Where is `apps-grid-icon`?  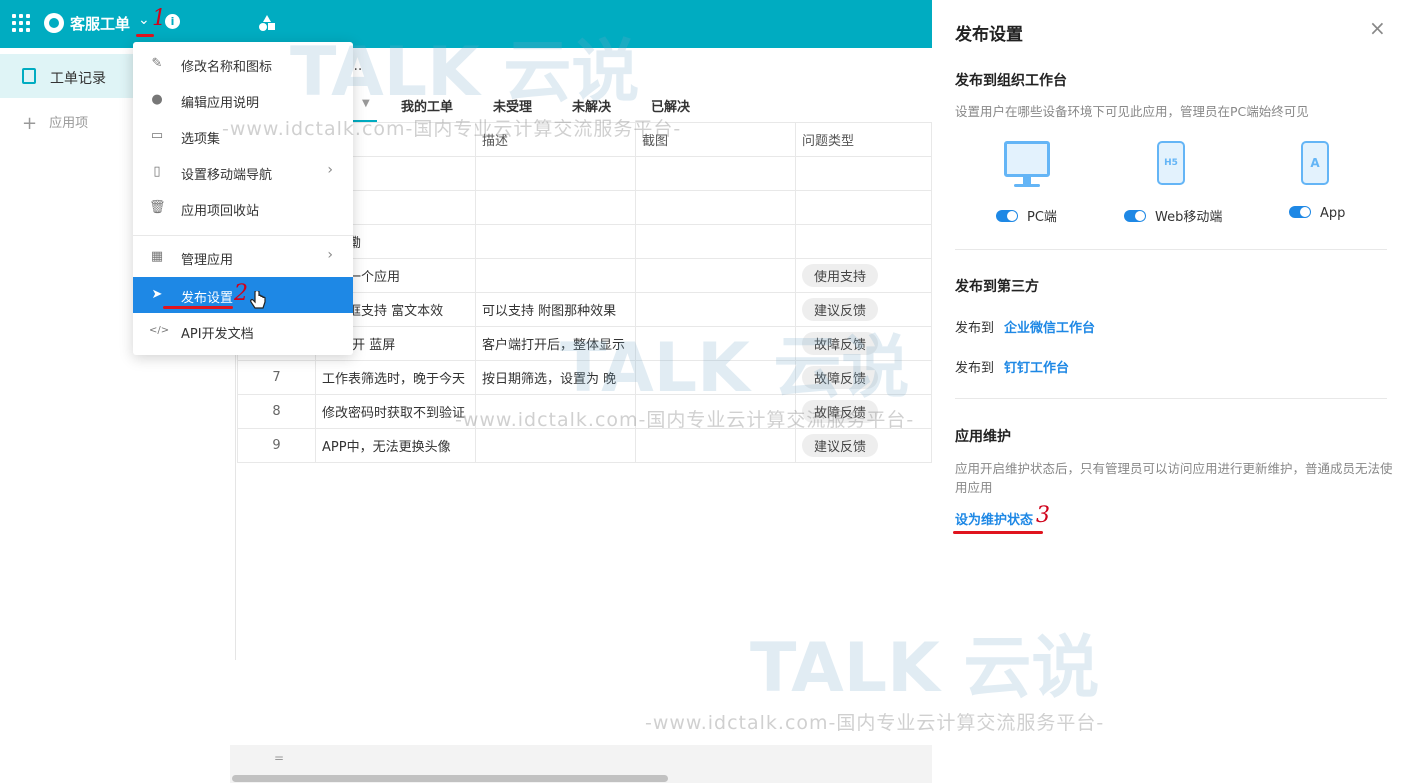 apps-grid-icon is located at coordinates (21, 23).